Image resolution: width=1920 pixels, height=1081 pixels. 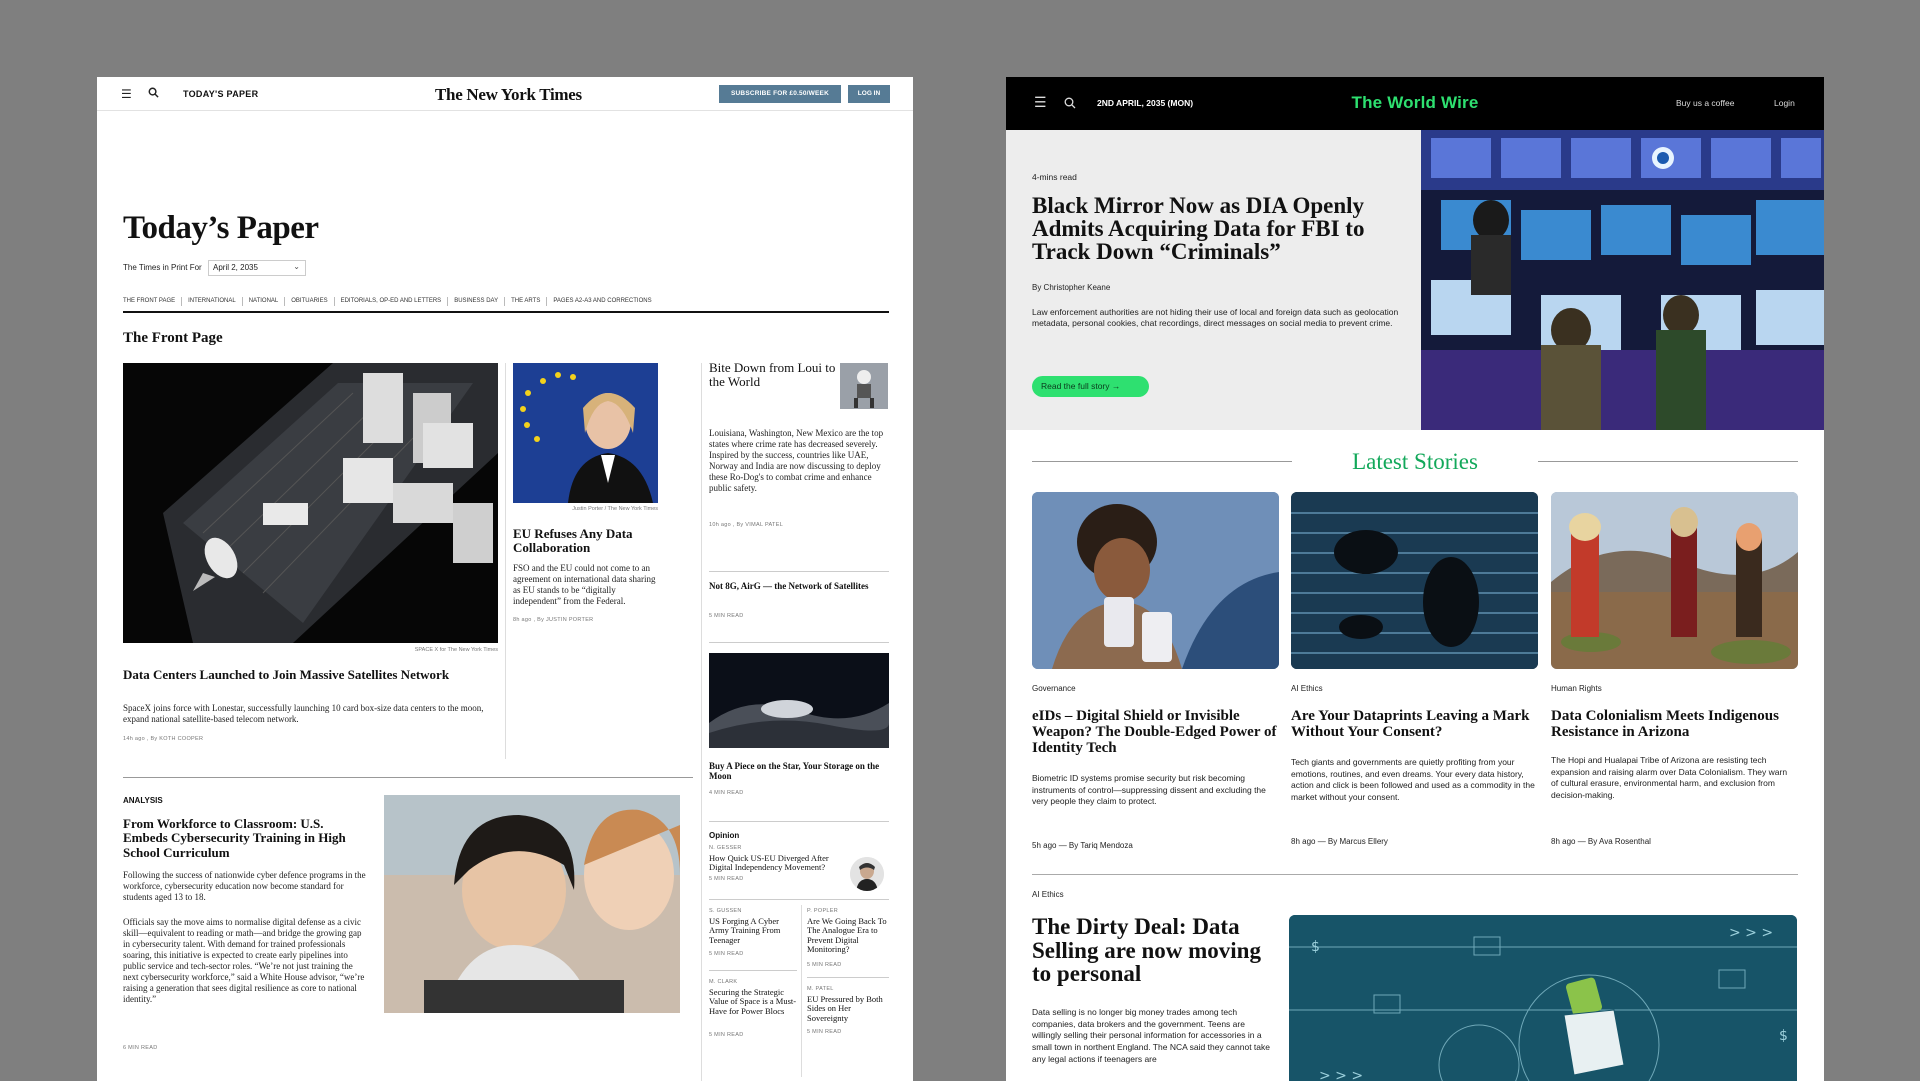 I want to click on section-link-front-page: THE FRONT PAGE, so click(x=153, y=301).